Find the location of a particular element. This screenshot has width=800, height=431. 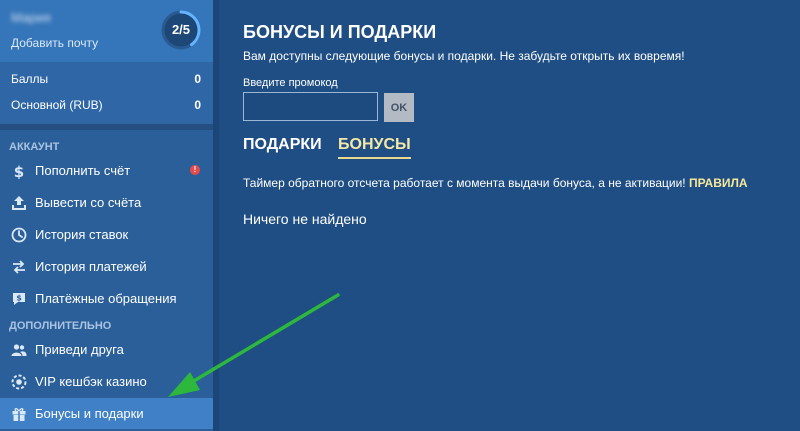

section-title-additional: ДОПОЛНИТЕЛЬНО is located at coordinates (60, 326).